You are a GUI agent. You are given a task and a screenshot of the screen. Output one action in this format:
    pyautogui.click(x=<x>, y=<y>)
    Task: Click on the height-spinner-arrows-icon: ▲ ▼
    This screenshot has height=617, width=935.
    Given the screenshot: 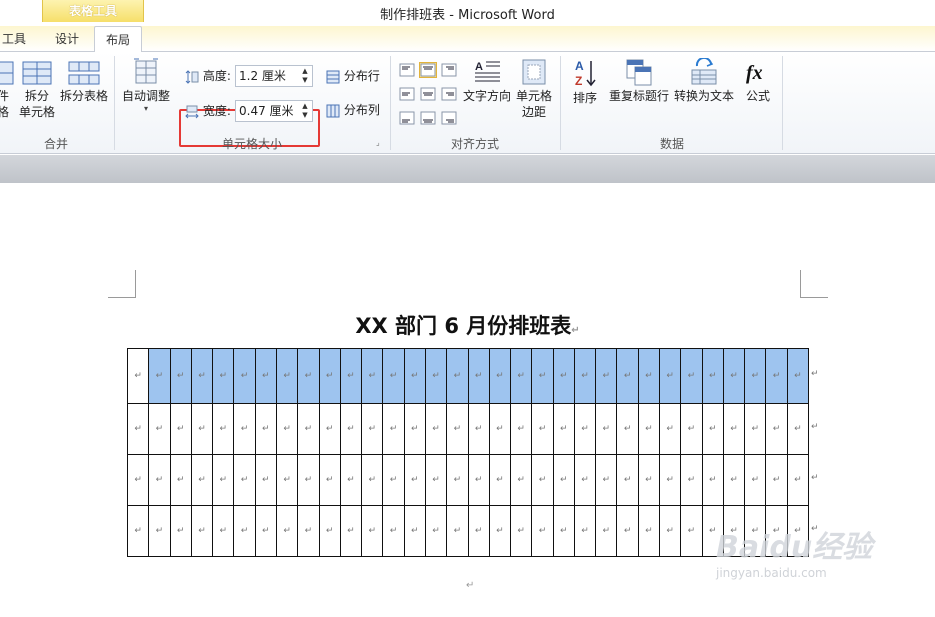 What is the action you would take?
    pyautogui.click(x=305, y=76)
    